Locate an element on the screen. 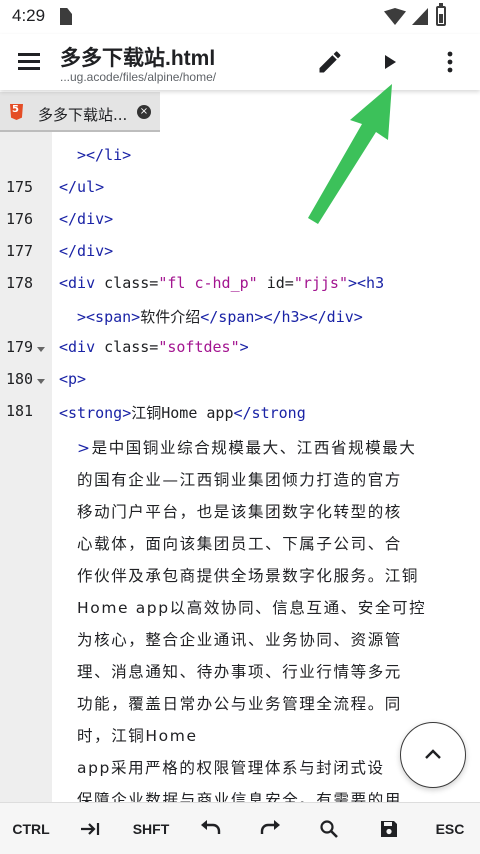 This screenshot has width=480, height=854. code-text: >是中国铜业综合规模最大、江西省规模最大 is located at coordinates (247, 447).